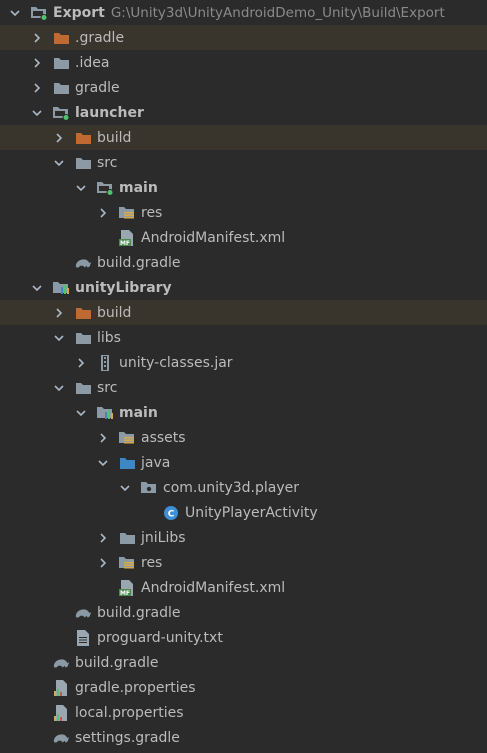 This screenshot has width=487, height=753. I want to click on tree-row: settings.gradle, so click(243, 737).